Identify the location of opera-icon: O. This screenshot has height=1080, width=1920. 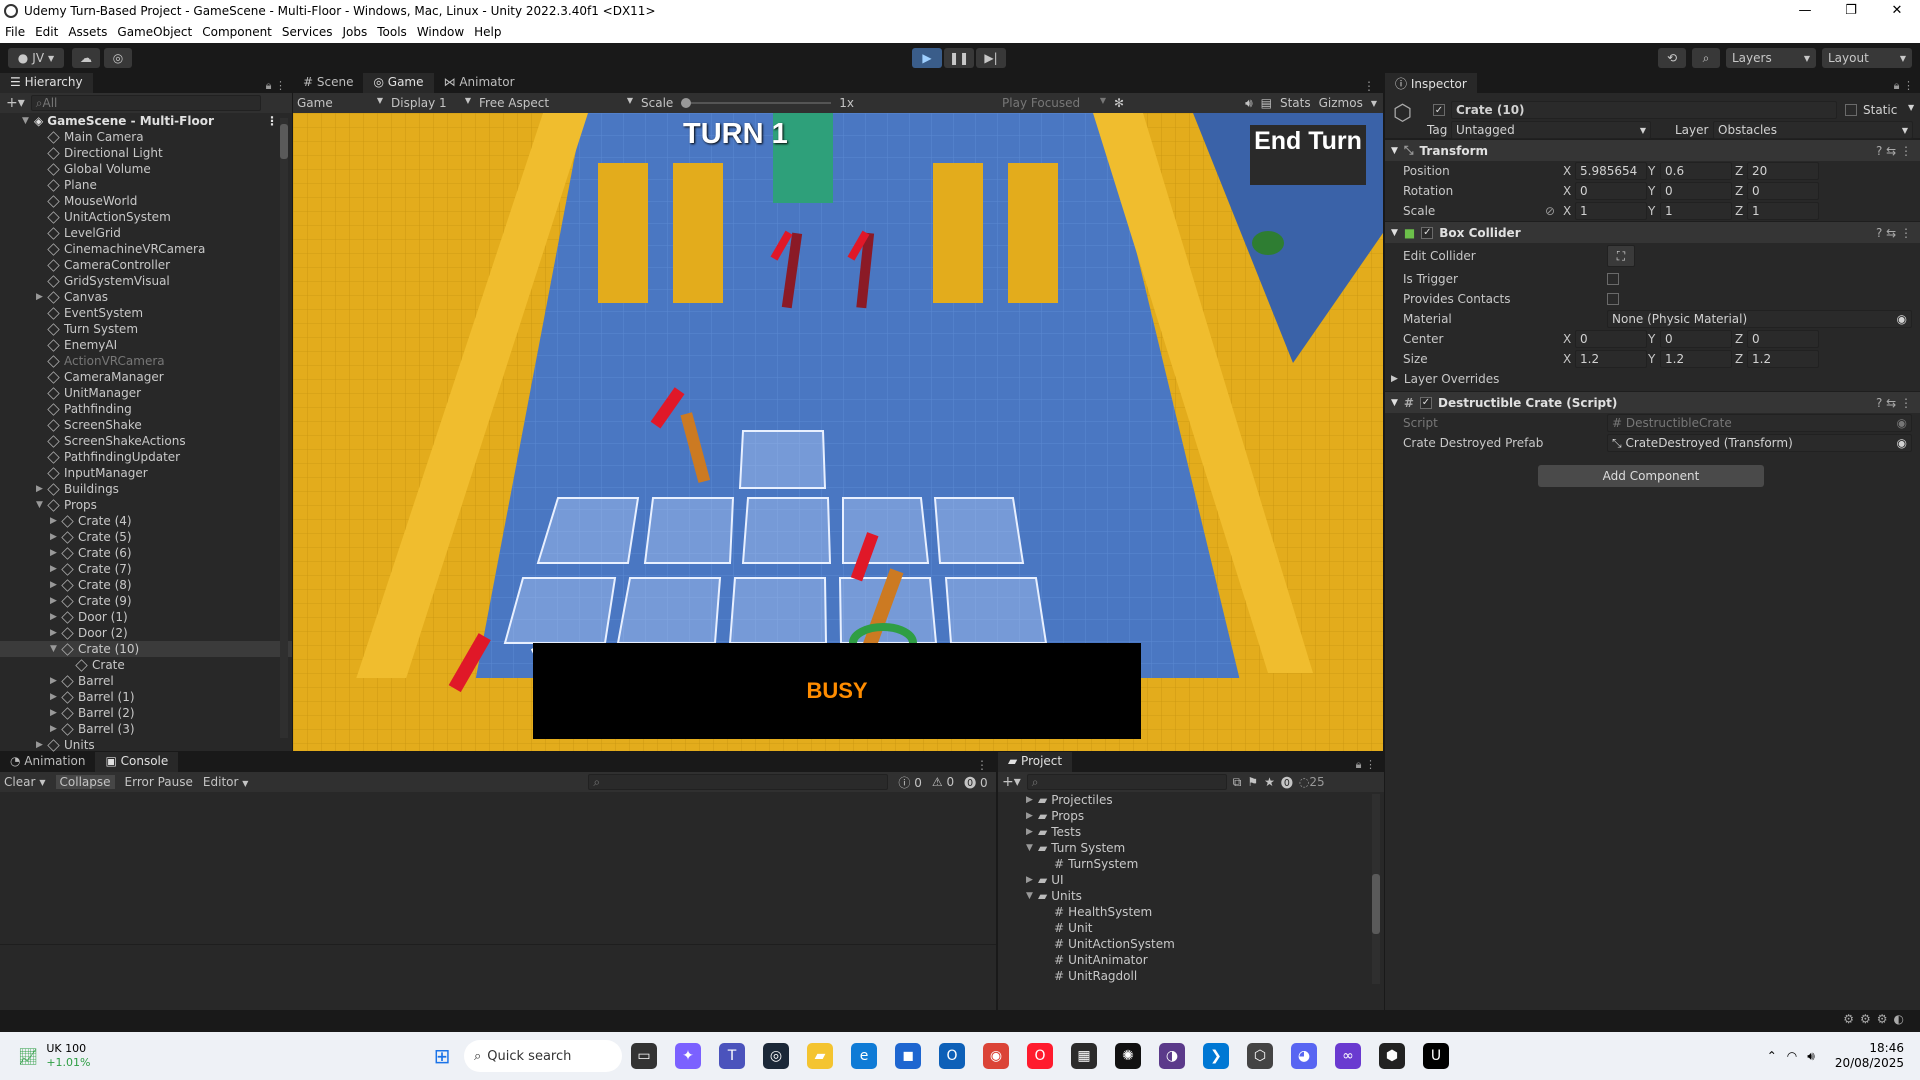
(1040, 1056).